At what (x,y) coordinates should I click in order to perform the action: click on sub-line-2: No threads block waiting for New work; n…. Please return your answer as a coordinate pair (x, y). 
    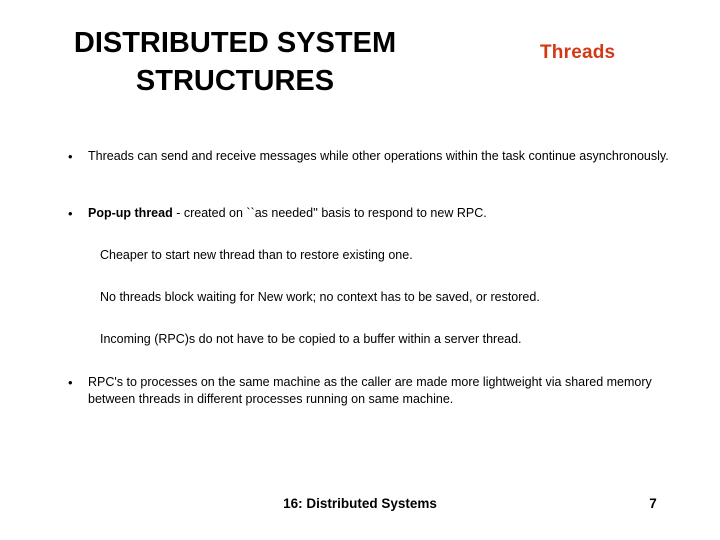
    Looking at the image, I should click on (320, 297).